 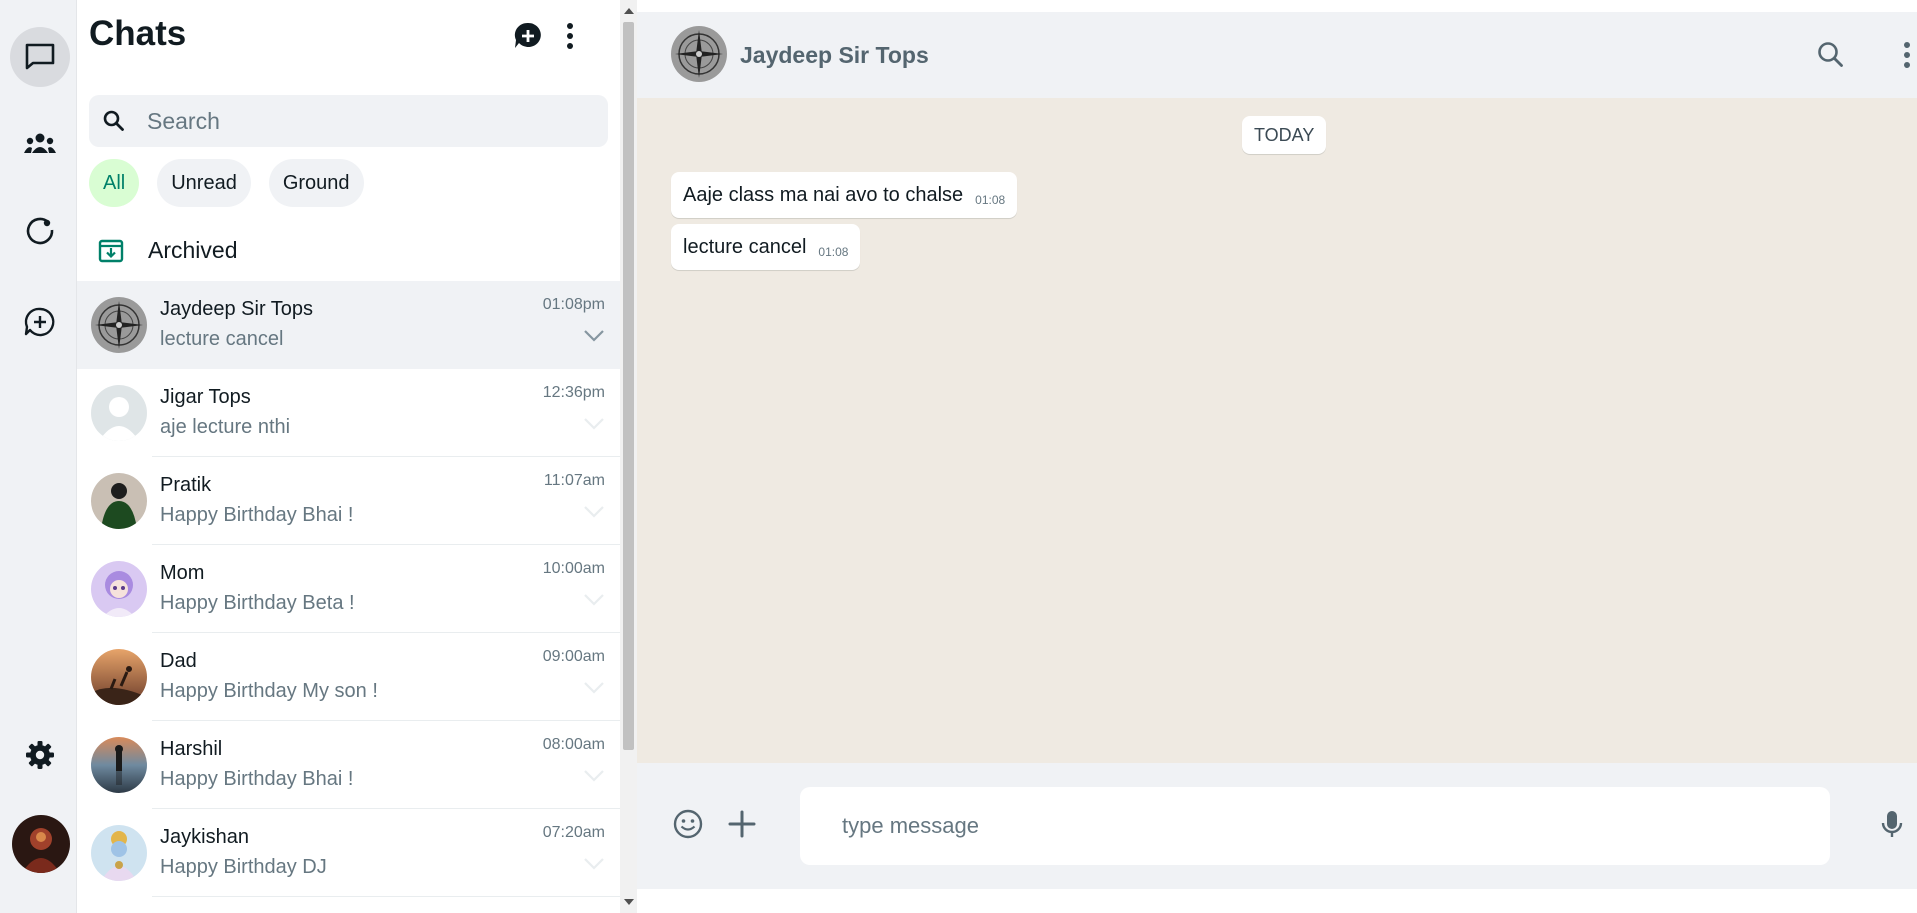 I want to click on chat-name: Jaykishan, so click(x=204, y=837).